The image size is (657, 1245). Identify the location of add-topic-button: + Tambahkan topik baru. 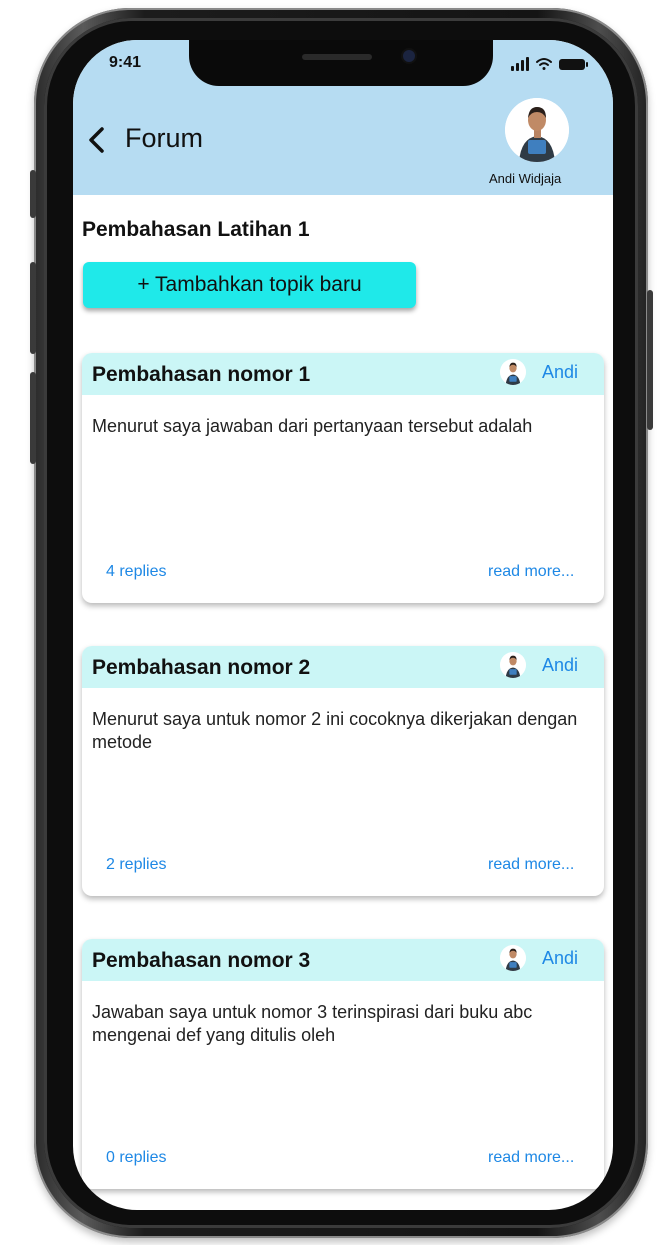
(249, 285).